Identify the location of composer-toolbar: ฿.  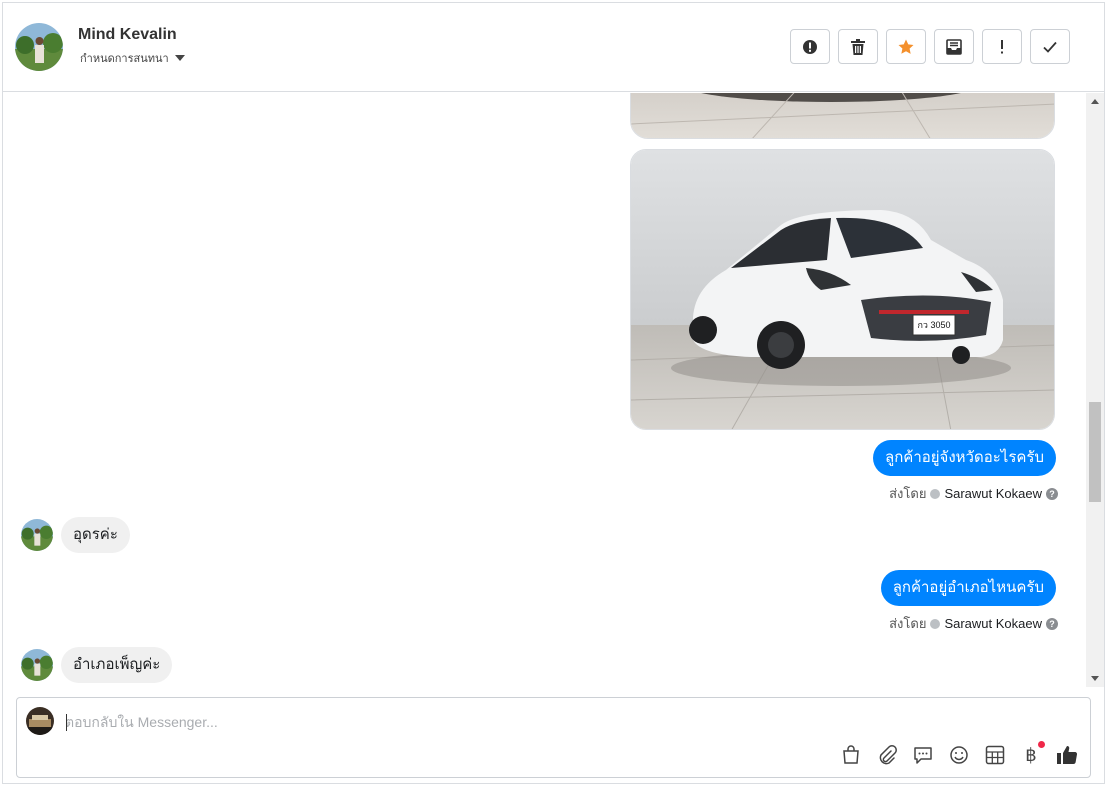
(959, 753).